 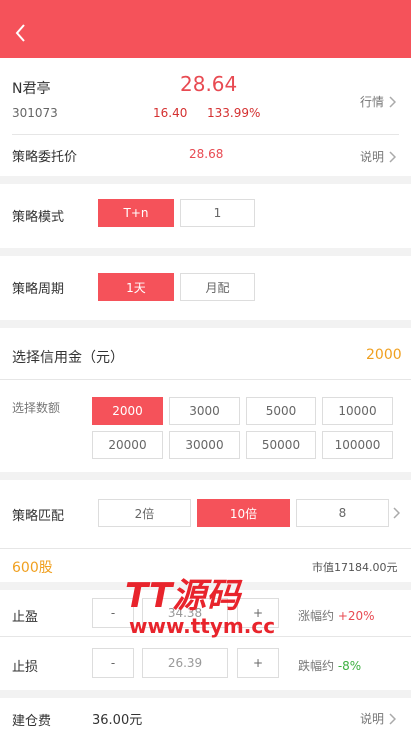 What do you see at coordinates (113, 663) in the screenshot?
I see `stop-loss-minus-button: -` at bounding box center [113, 663].